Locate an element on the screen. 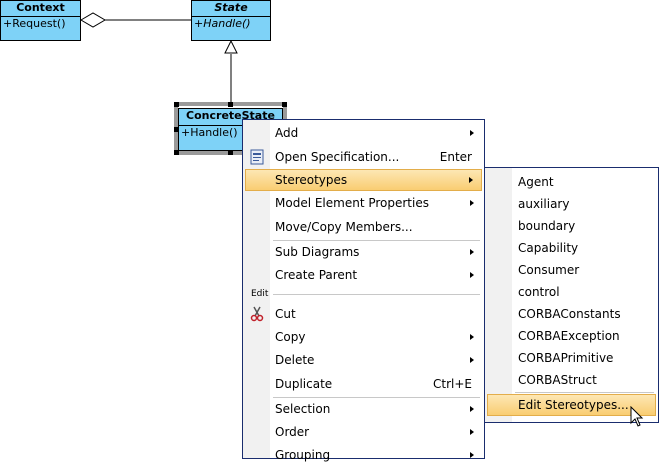 The width and height of the screenshot is (659, 466). menu-item-grouping: Grouping is located at coordinates (363, 455).